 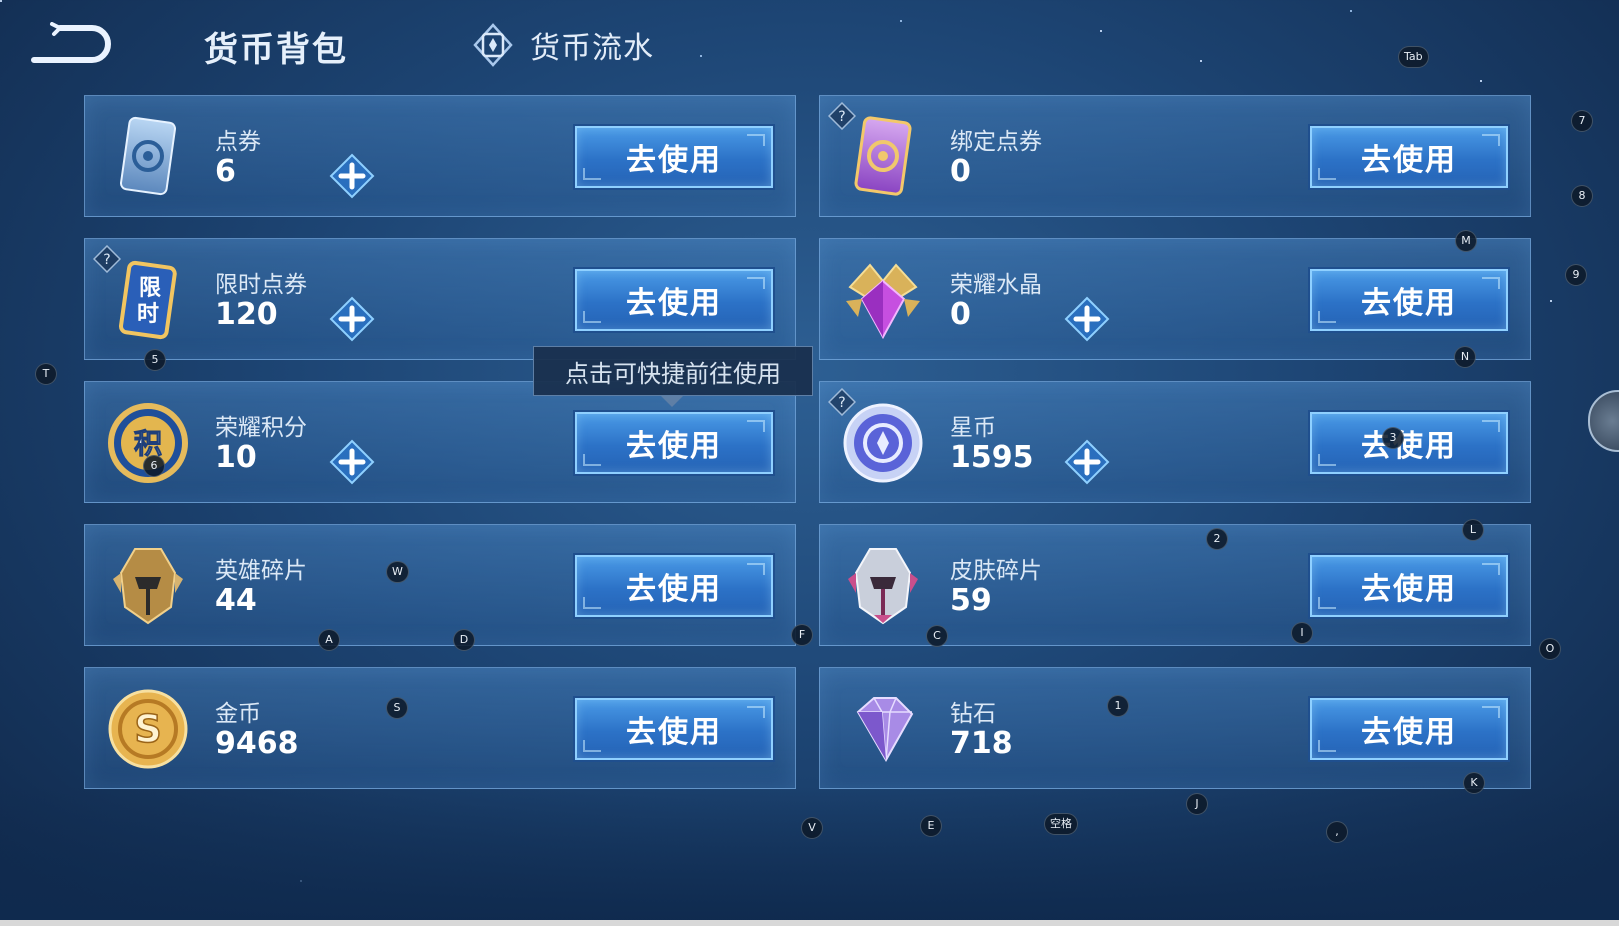 I want to click on key-hint-d: D, so click(x=464, y=640).